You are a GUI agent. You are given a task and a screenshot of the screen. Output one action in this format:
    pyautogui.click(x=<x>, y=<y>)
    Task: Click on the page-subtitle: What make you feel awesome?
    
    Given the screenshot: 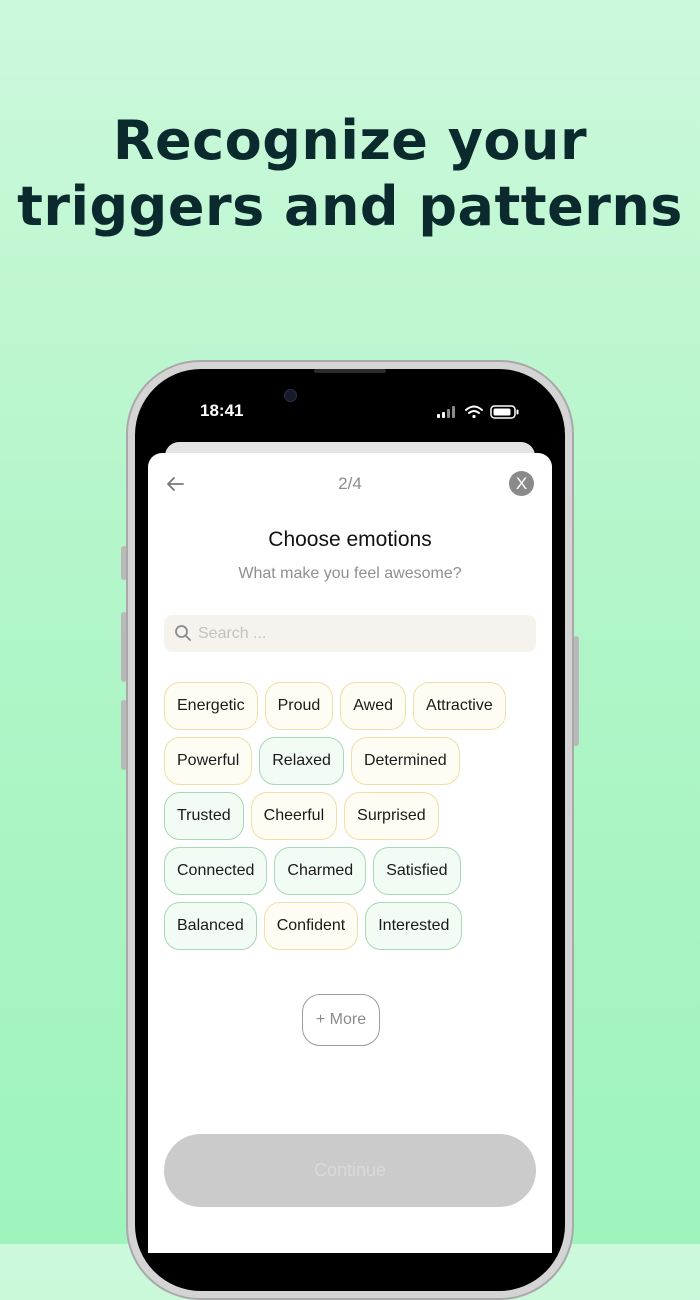 What is the action you would take?
    pyautogui.click(x=350, y=573)
    